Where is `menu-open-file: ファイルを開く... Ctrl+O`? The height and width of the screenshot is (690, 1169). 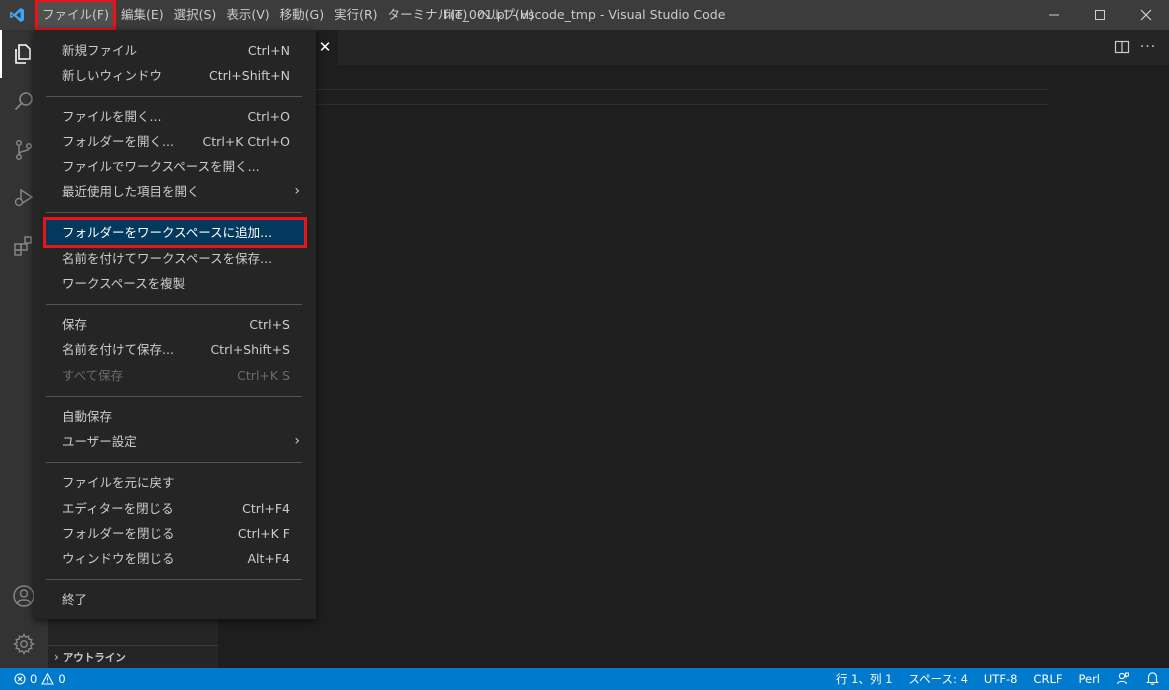
menu-open-file: ファイルを開く... Ctrl+O is located at coordinates (175, 116).